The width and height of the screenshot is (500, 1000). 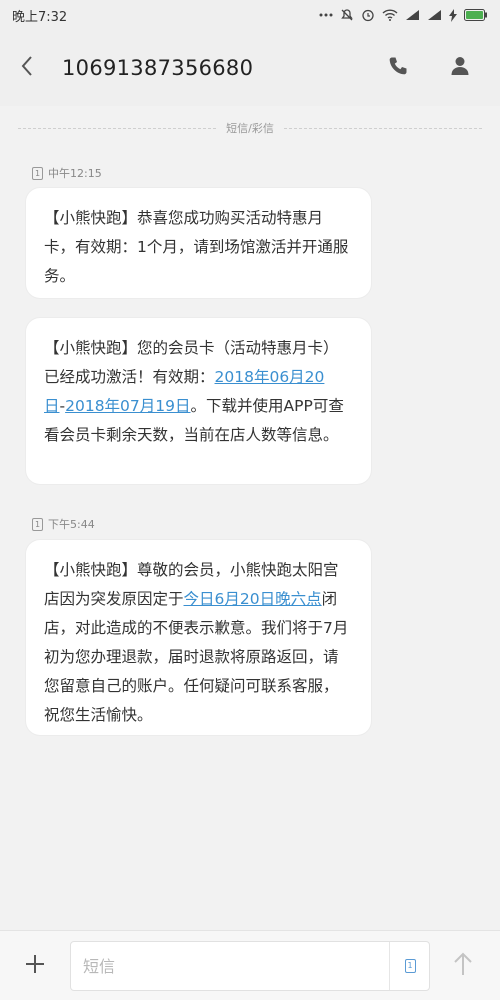 I want to click on message-bubble: 【小熊快跑】恭喜您成功购买活动特惠月卡，有效期：1个月，请到场馆激活并开通服务。, so click(x=198, y=243).